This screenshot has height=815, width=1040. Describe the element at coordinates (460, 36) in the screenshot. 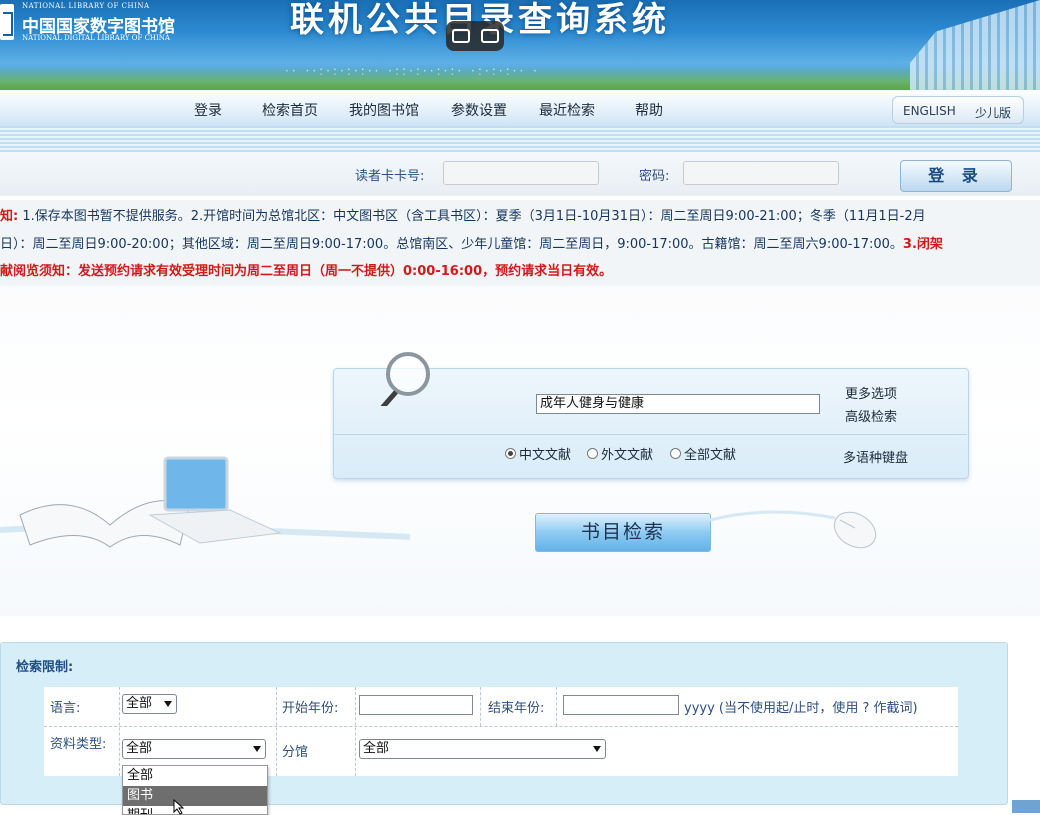

I see `exit-pip-icon` at that location.